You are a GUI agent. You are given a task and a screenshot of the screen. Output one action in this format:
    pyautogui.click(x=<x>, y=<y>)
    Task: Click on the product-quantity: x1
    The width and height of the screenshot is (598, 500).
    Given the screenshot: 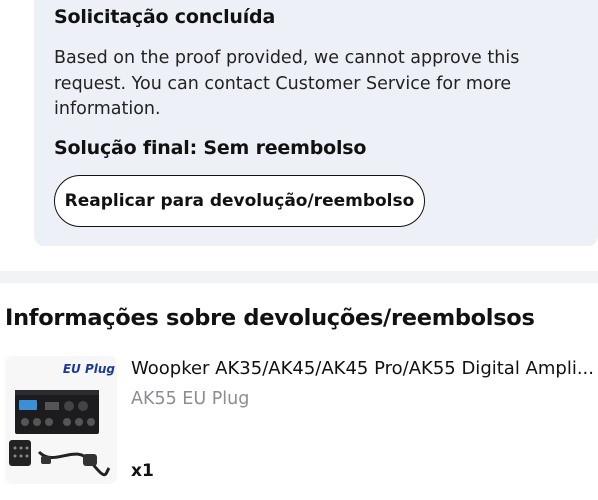 What is the action you would take?
    pyautogui.click(x=142, y=471)
    